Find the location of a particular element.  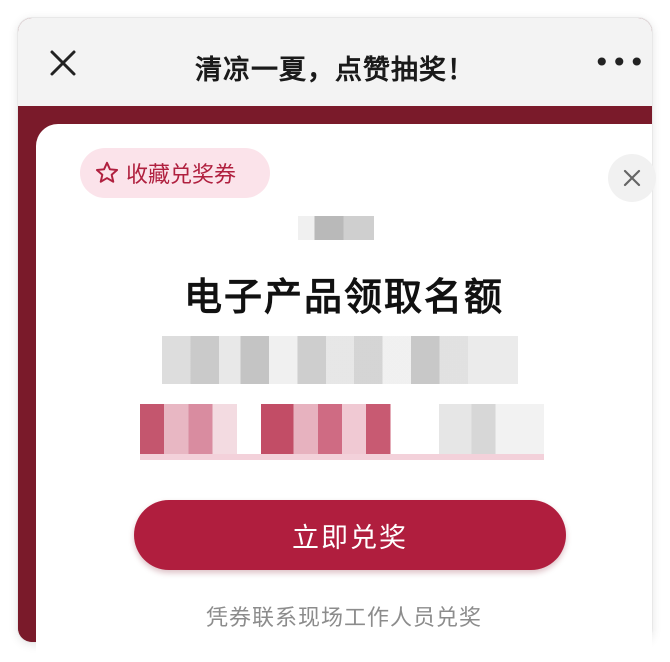

title-bar: 清凉一夏，点赞抽奖！ ••• is located at coordinates (335, 62).